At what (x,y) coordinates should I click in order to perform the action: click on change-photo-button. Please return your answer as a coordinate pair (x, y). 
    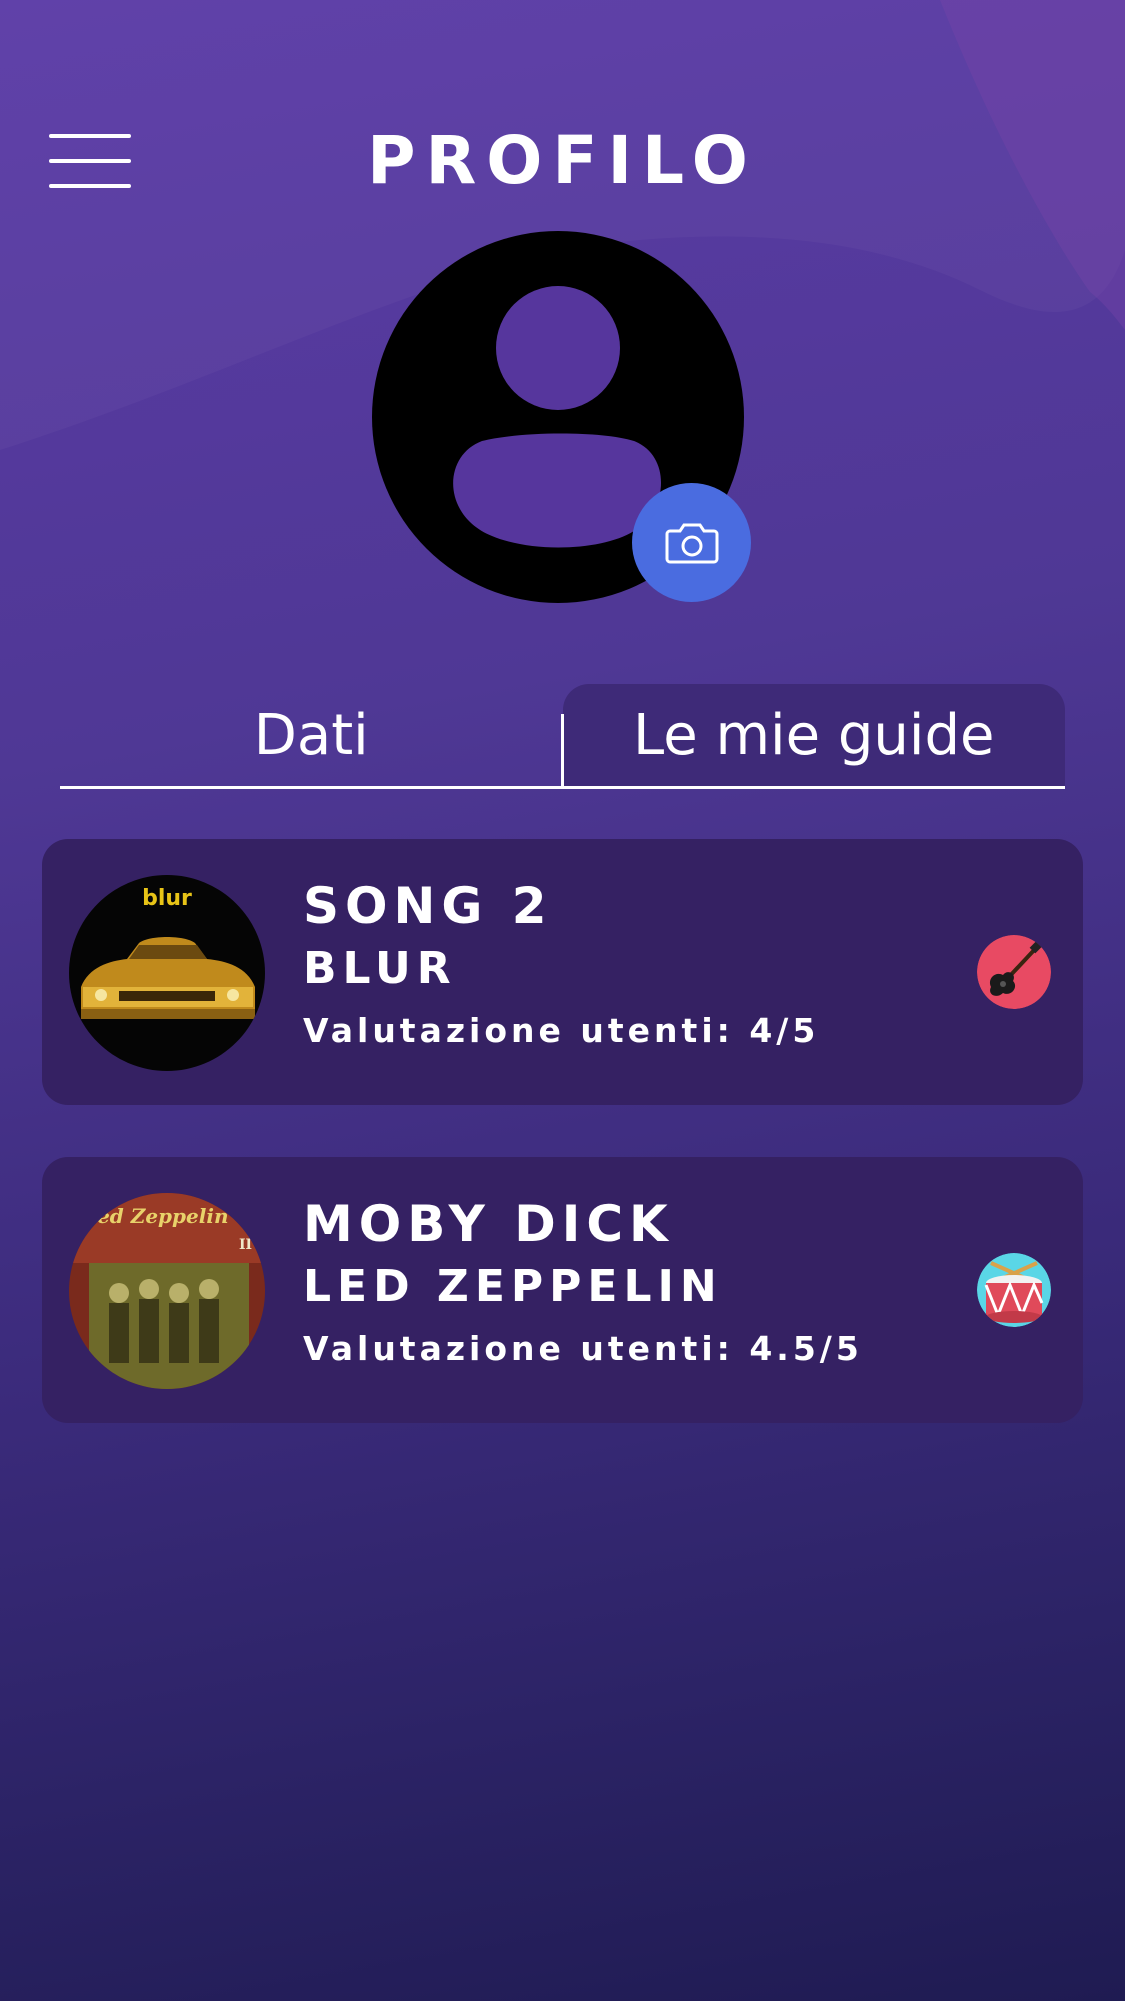
    Looking at the image, I should click on (691, 542).